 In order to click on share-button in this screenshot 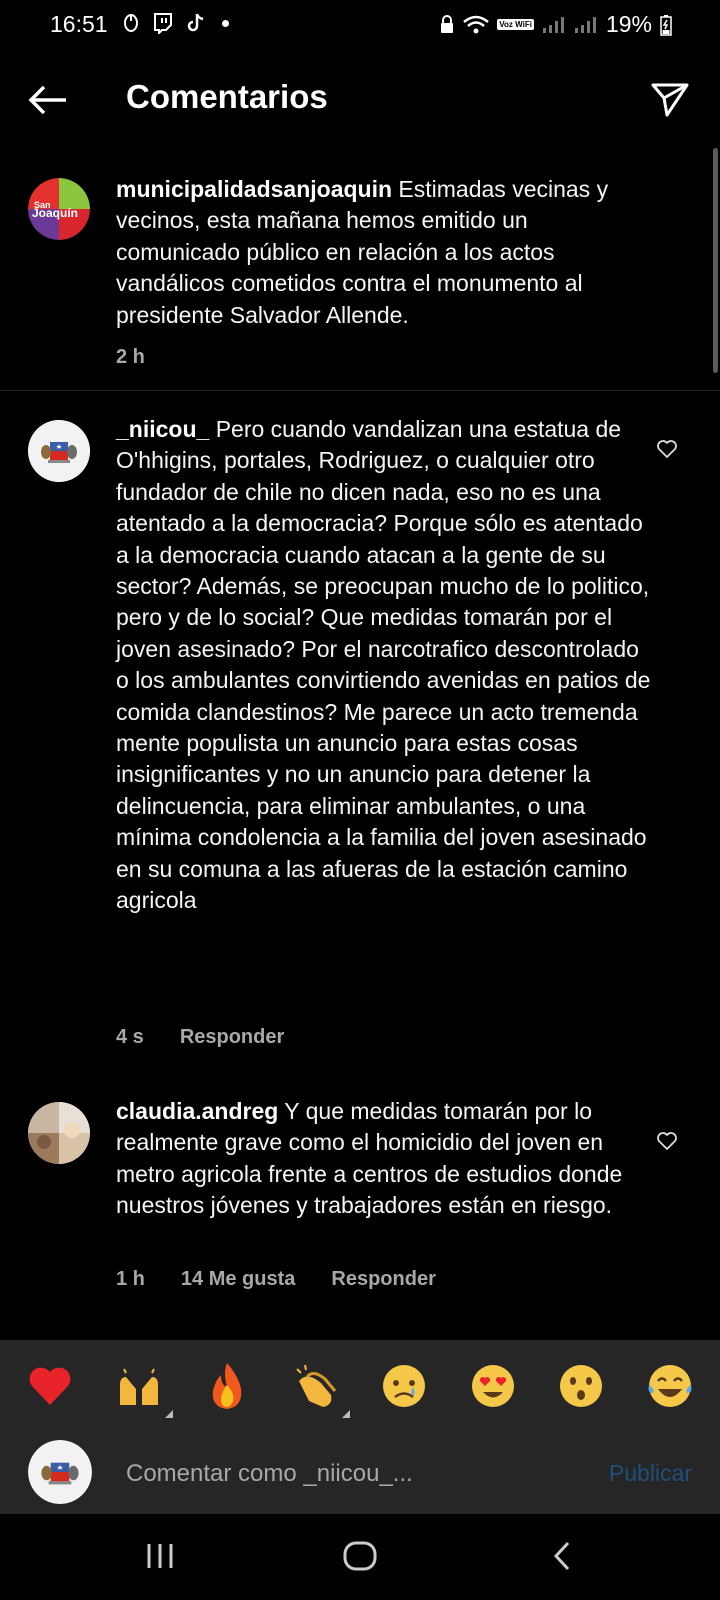, I will do `click(670, 100)`.